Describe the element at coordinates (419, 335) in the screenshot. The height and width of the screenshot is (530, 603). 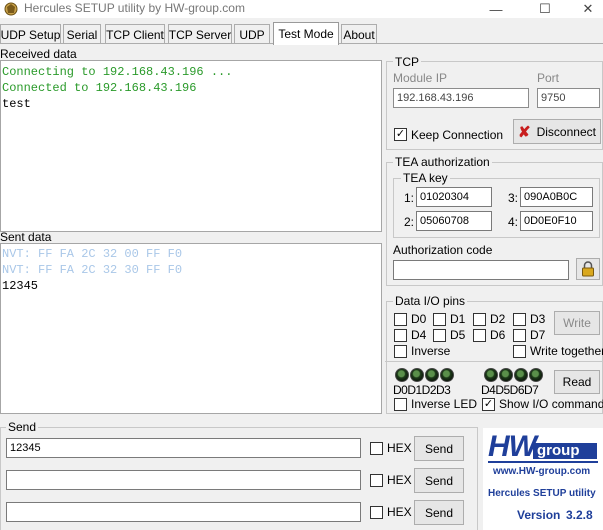
I see `pin-d4-label: D4` at that location.